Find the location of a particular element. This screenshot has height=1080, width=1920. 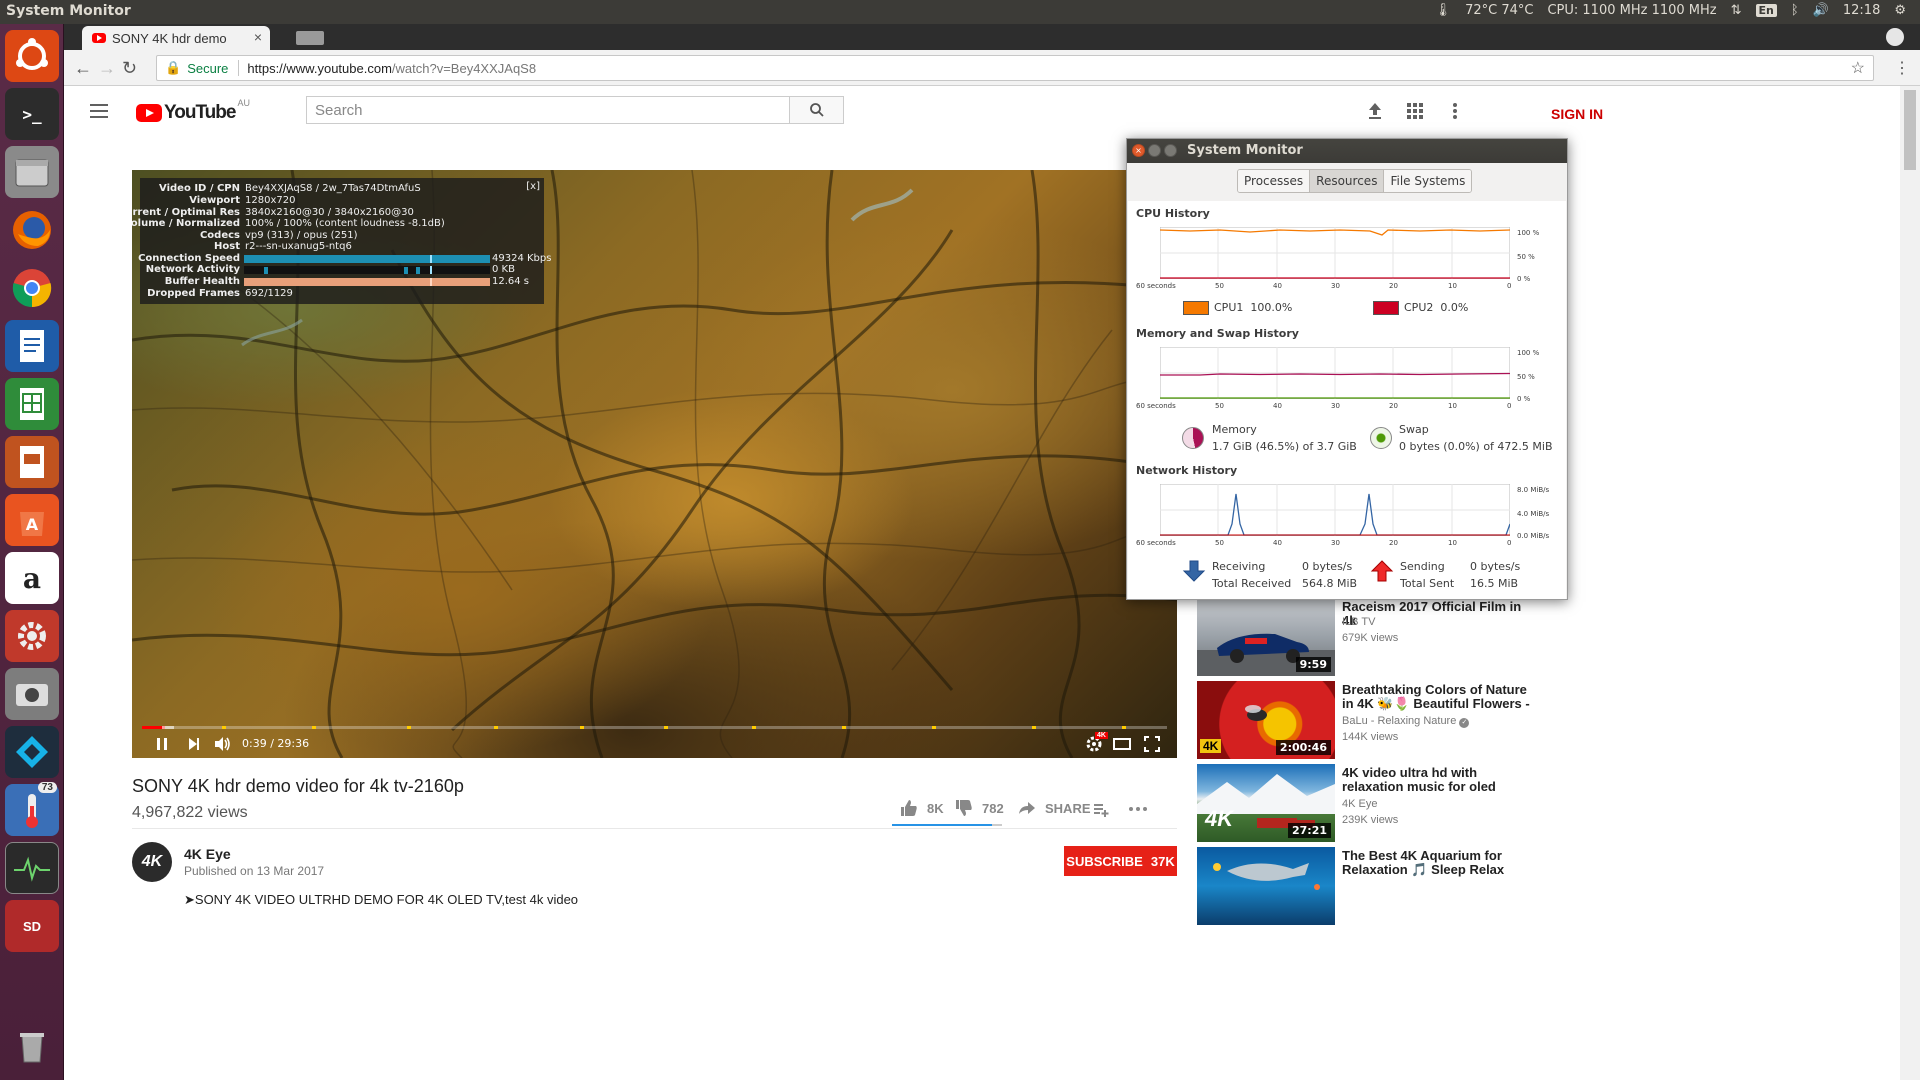

apps-grid-icon is located at coordinates (1415, 111).